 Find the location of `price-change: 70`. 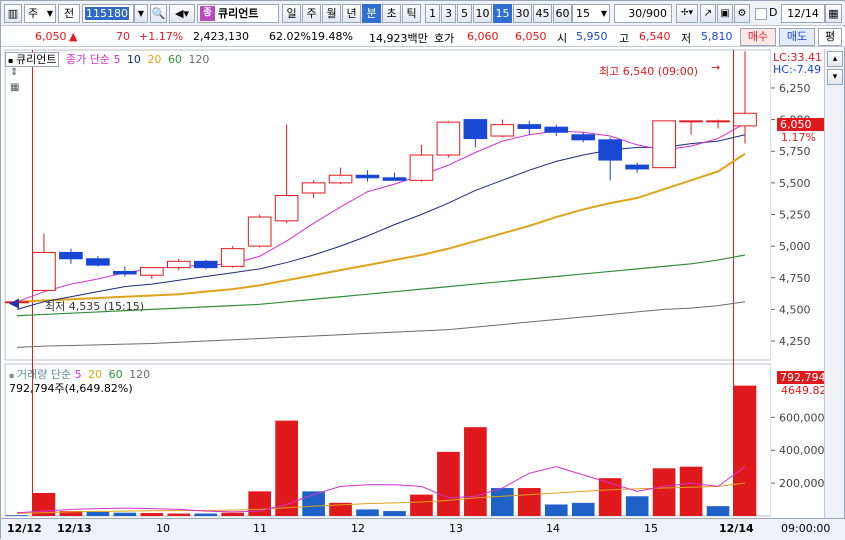

price-change: 70 is located at coordinates (123, 36).